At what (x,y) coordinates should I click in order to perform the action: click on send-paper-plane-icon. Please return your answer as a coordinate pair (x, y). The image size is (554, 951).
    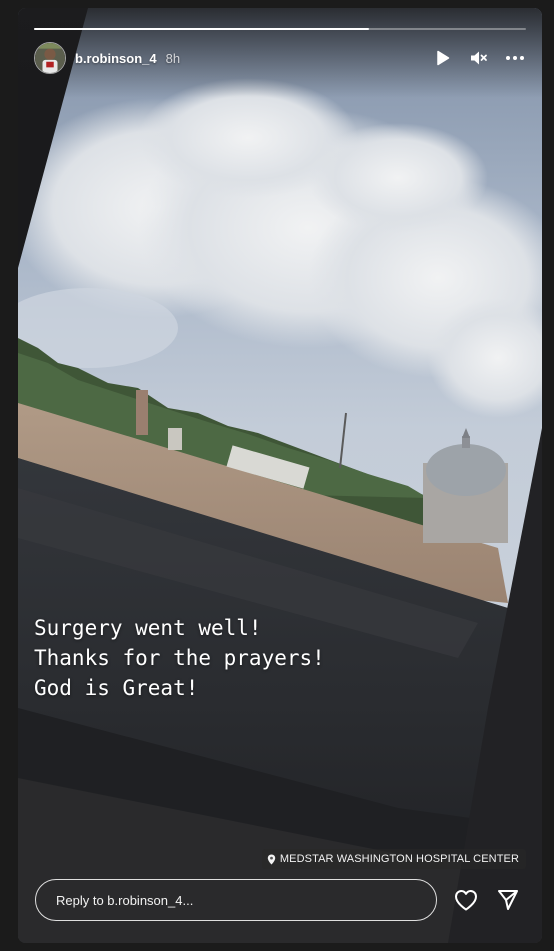
    Looking at the image, I should click on (508, 900).